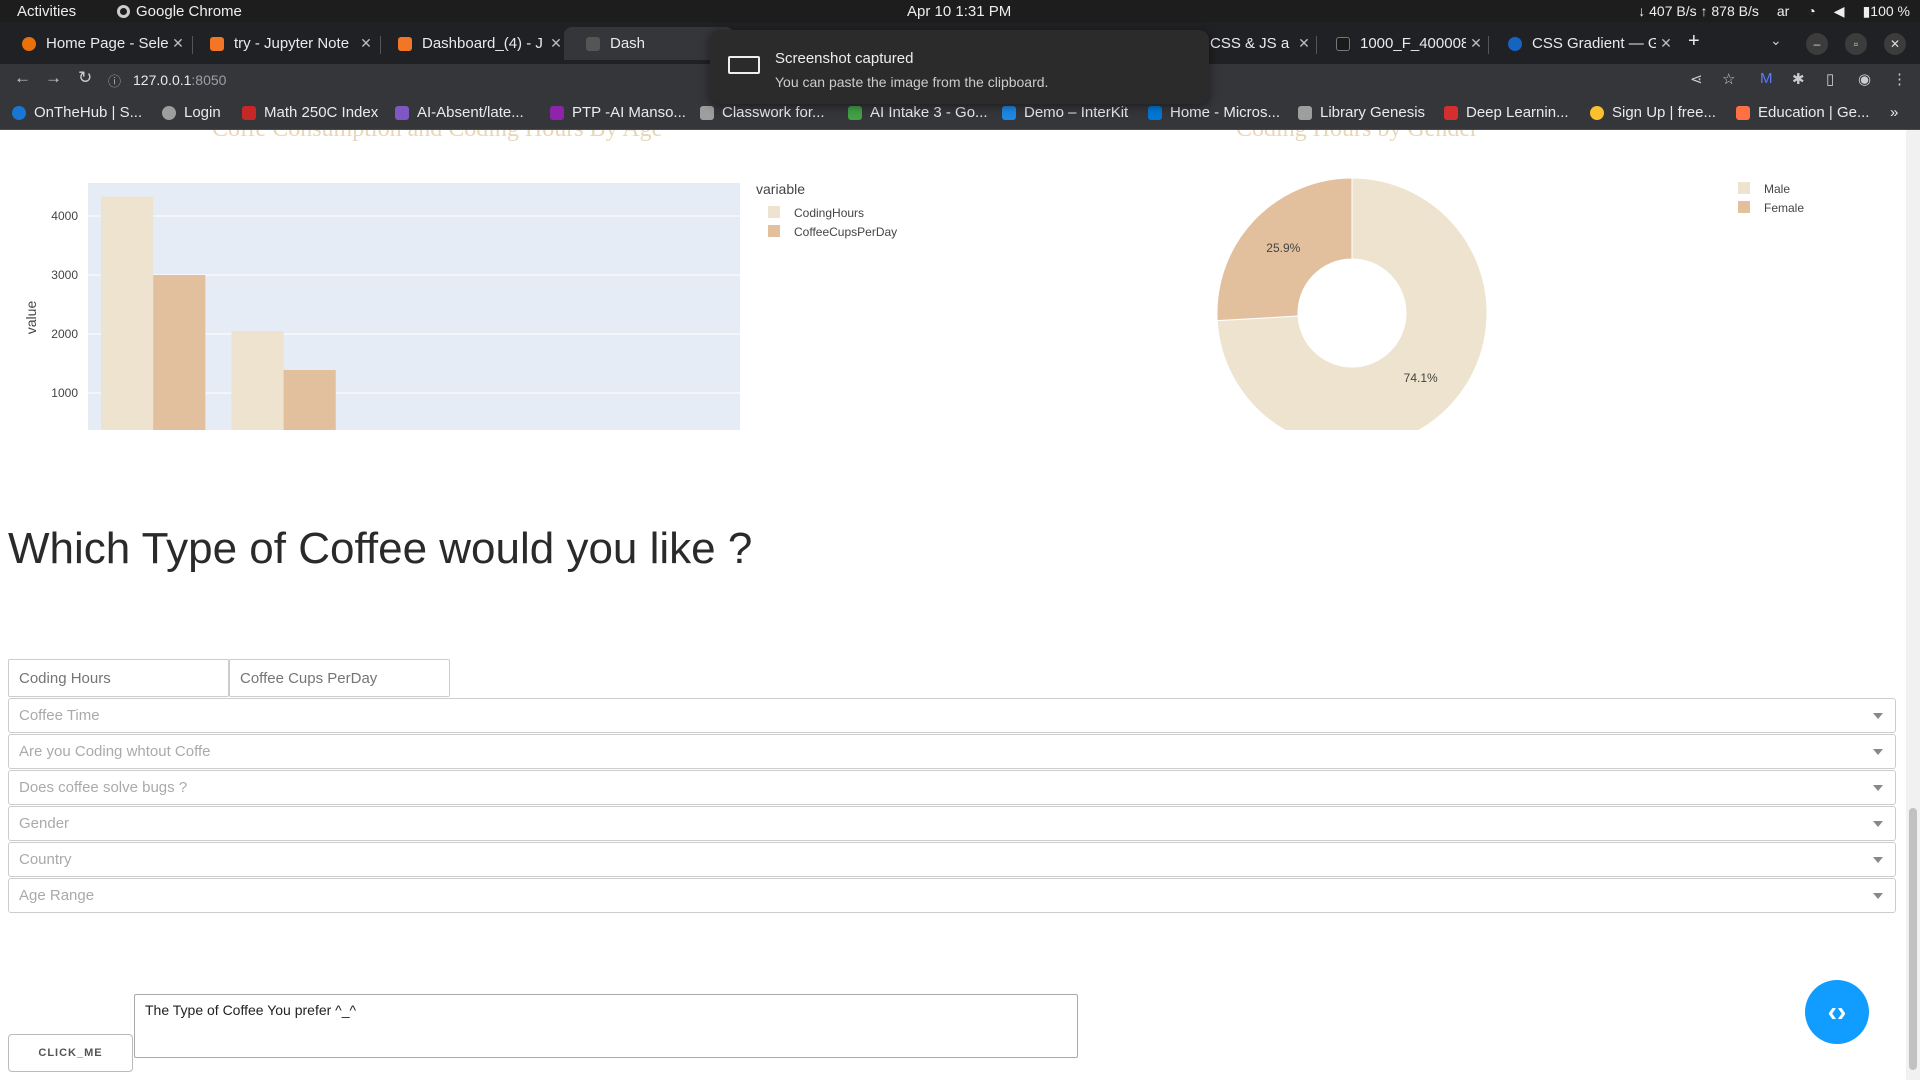 This screenshot has width=1920, height=1080. What do you see at coordinates (1783, 11) in the screenshot?
I see `keyboard-layout: ar` at bounding box center [1783, 11].